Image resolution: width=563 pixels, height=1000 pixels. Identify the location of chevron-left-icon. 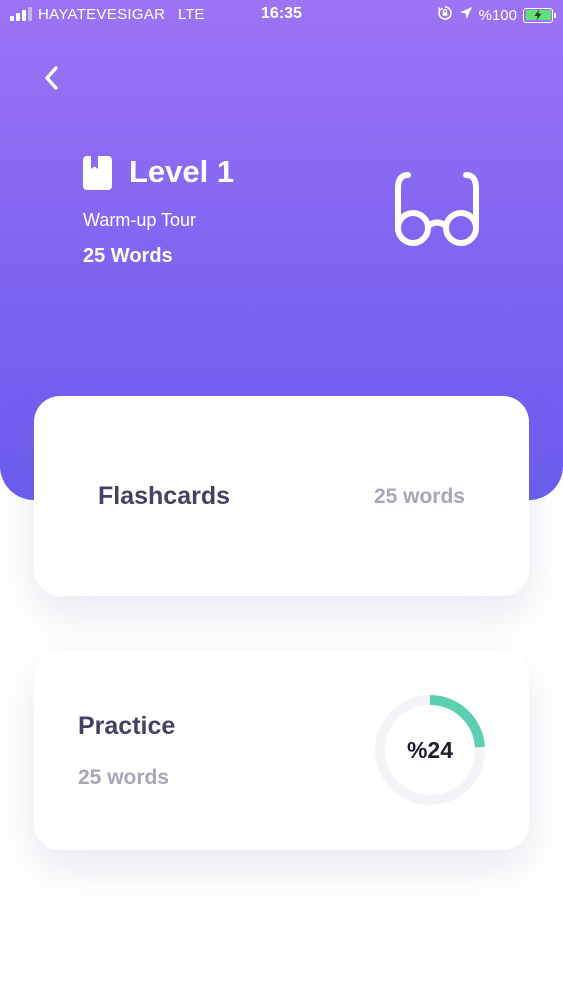
(51, 78).